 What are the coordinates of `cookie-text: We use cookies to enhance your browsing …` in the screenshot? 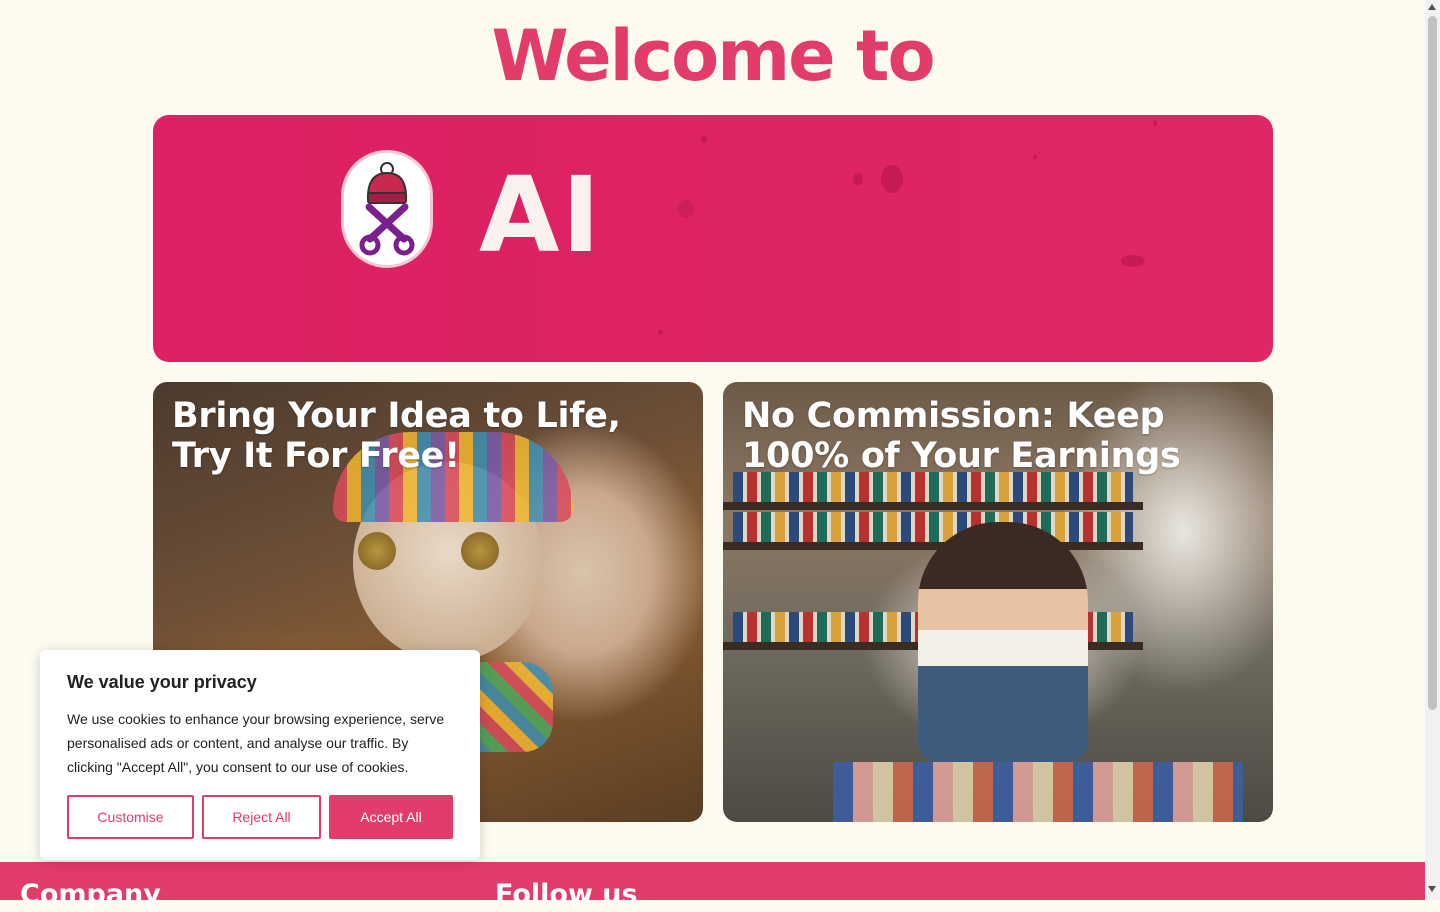 It's located at (256, 743).